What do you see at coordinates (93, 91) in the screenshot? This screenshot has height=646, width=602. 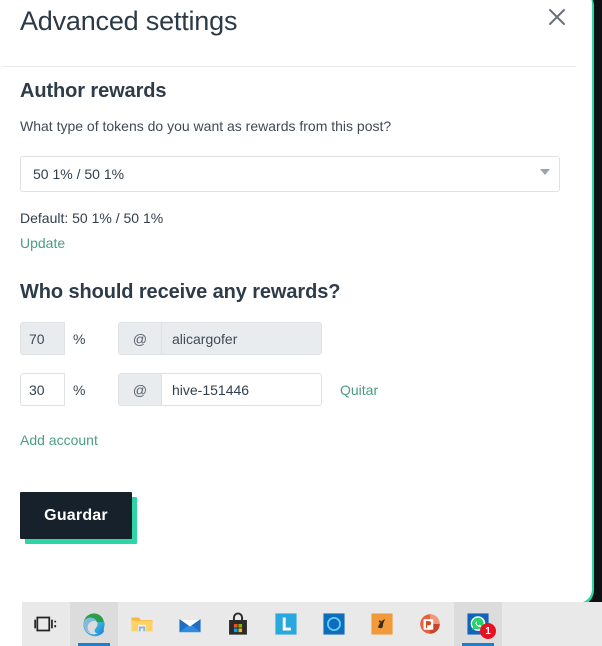 I see `author-rewards-heading: Author rewards` at bounding box center [93, 91].